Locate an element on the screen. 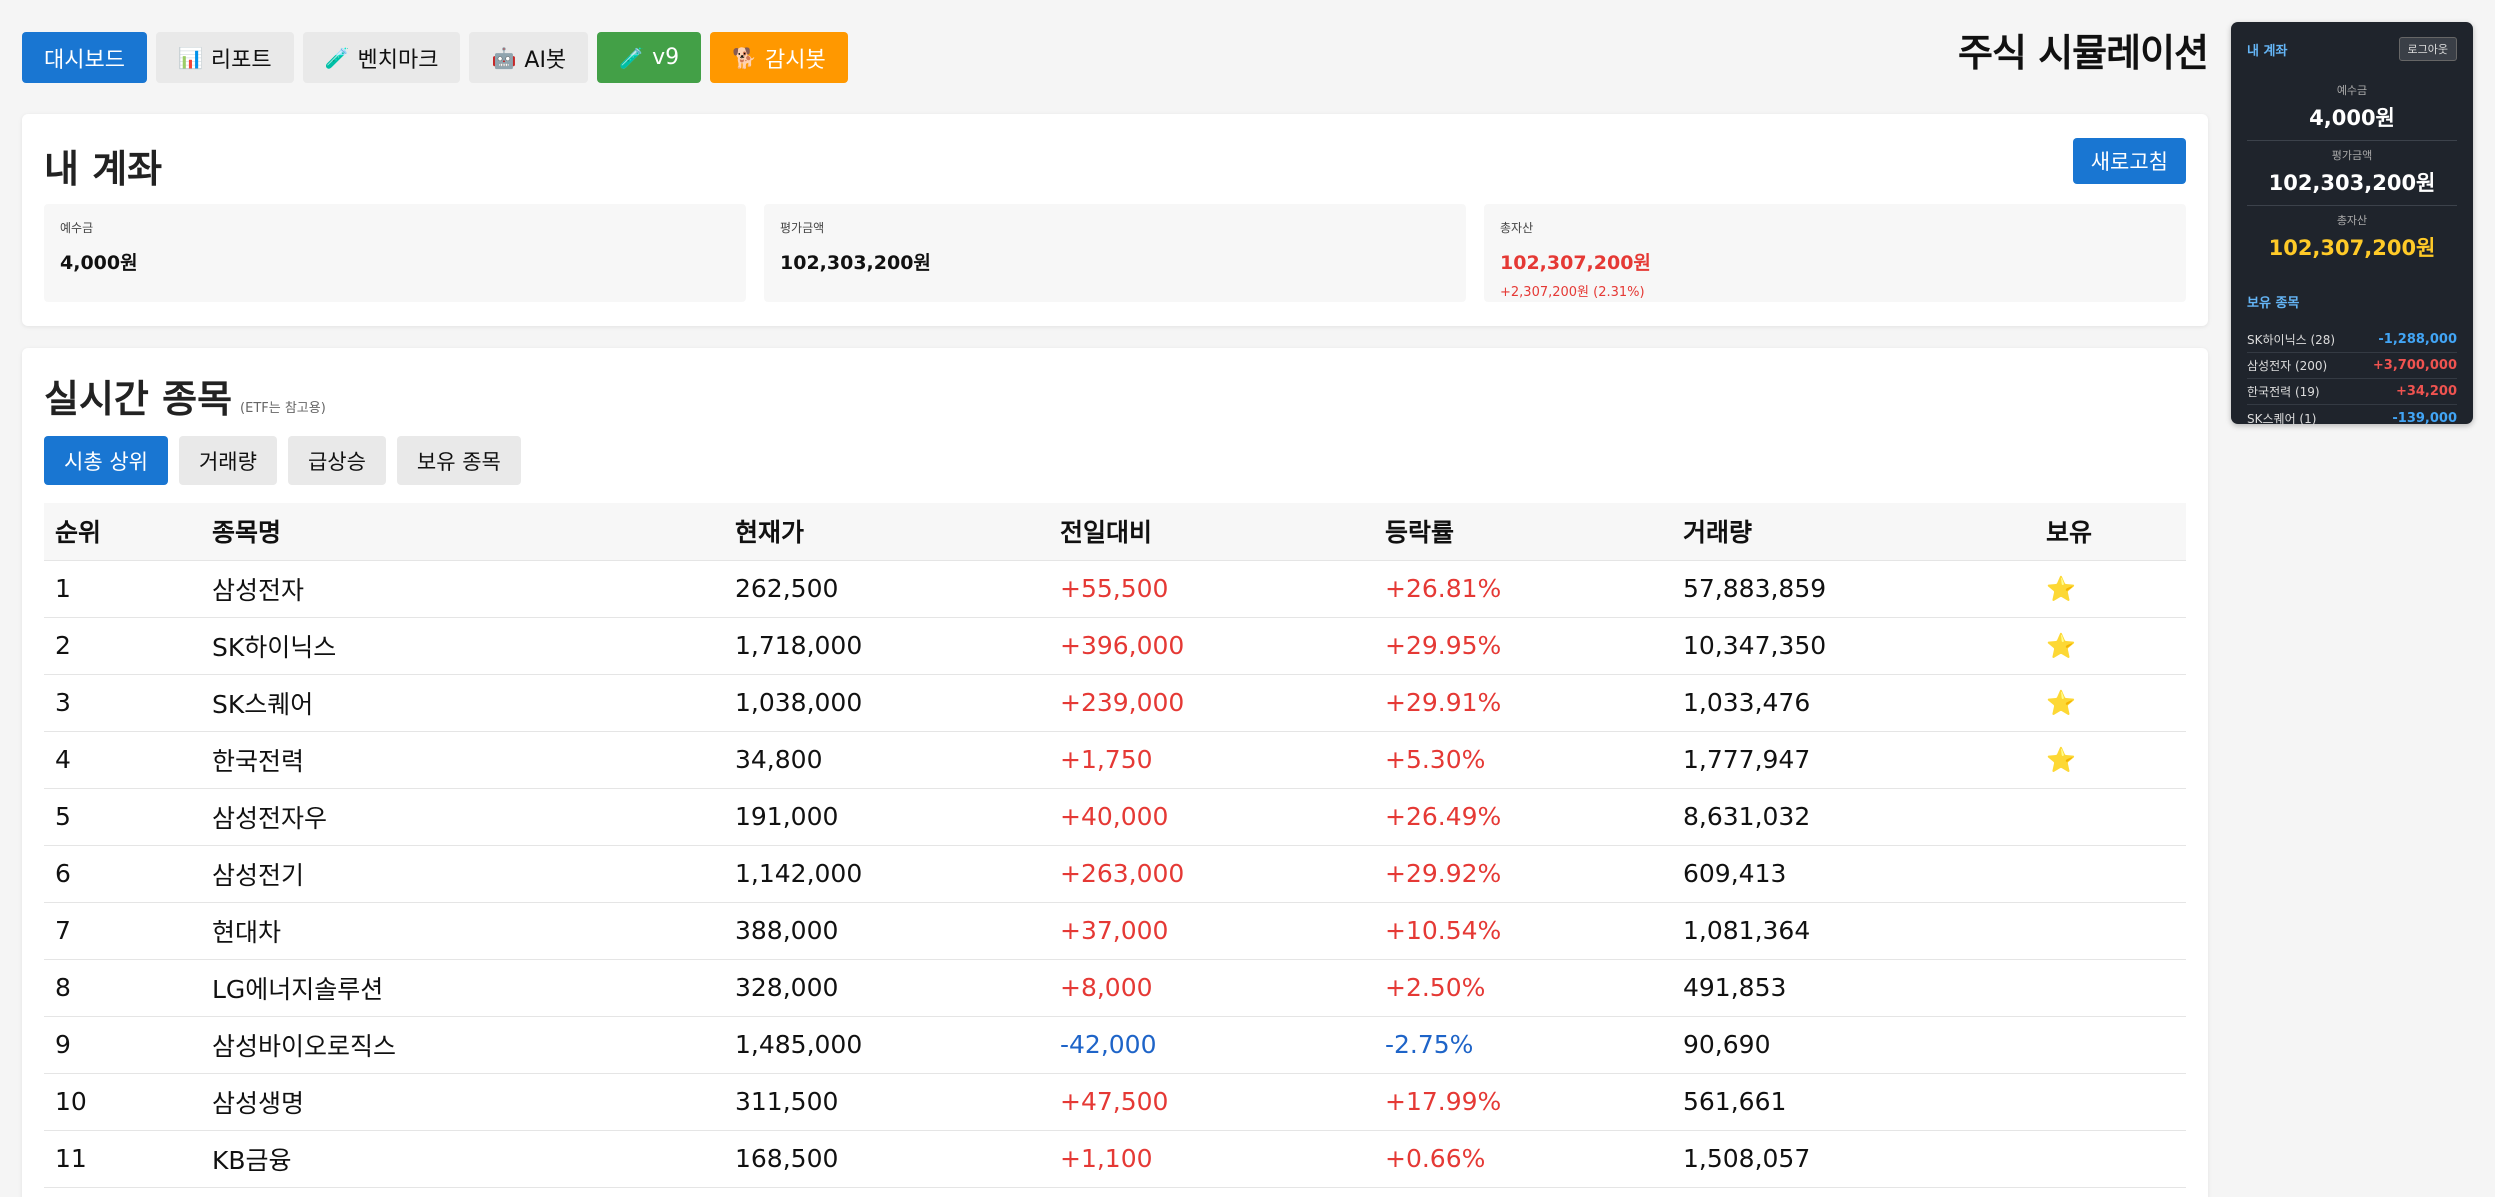 The image size is (2495, 1197). cell-diff: +47,500 is located at coordinates (1211, 1102).